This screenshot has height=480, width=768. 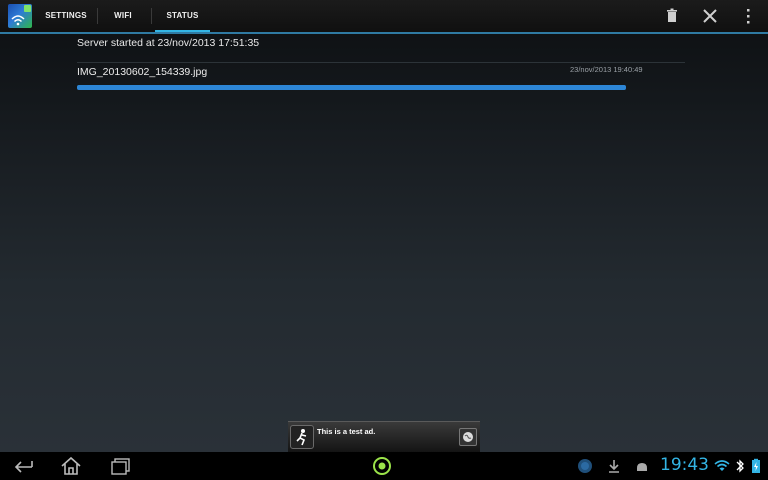 What do you see at coordinates (740, 466) in the screenshot?
I see `bluetooth-icon` at bounding box center [740, 466].